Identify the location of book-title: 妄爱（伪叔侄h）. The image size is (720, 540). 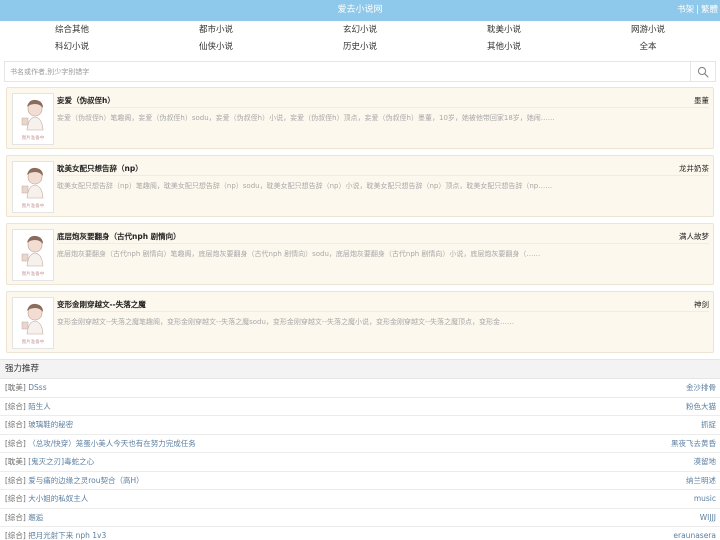
(86, 100).